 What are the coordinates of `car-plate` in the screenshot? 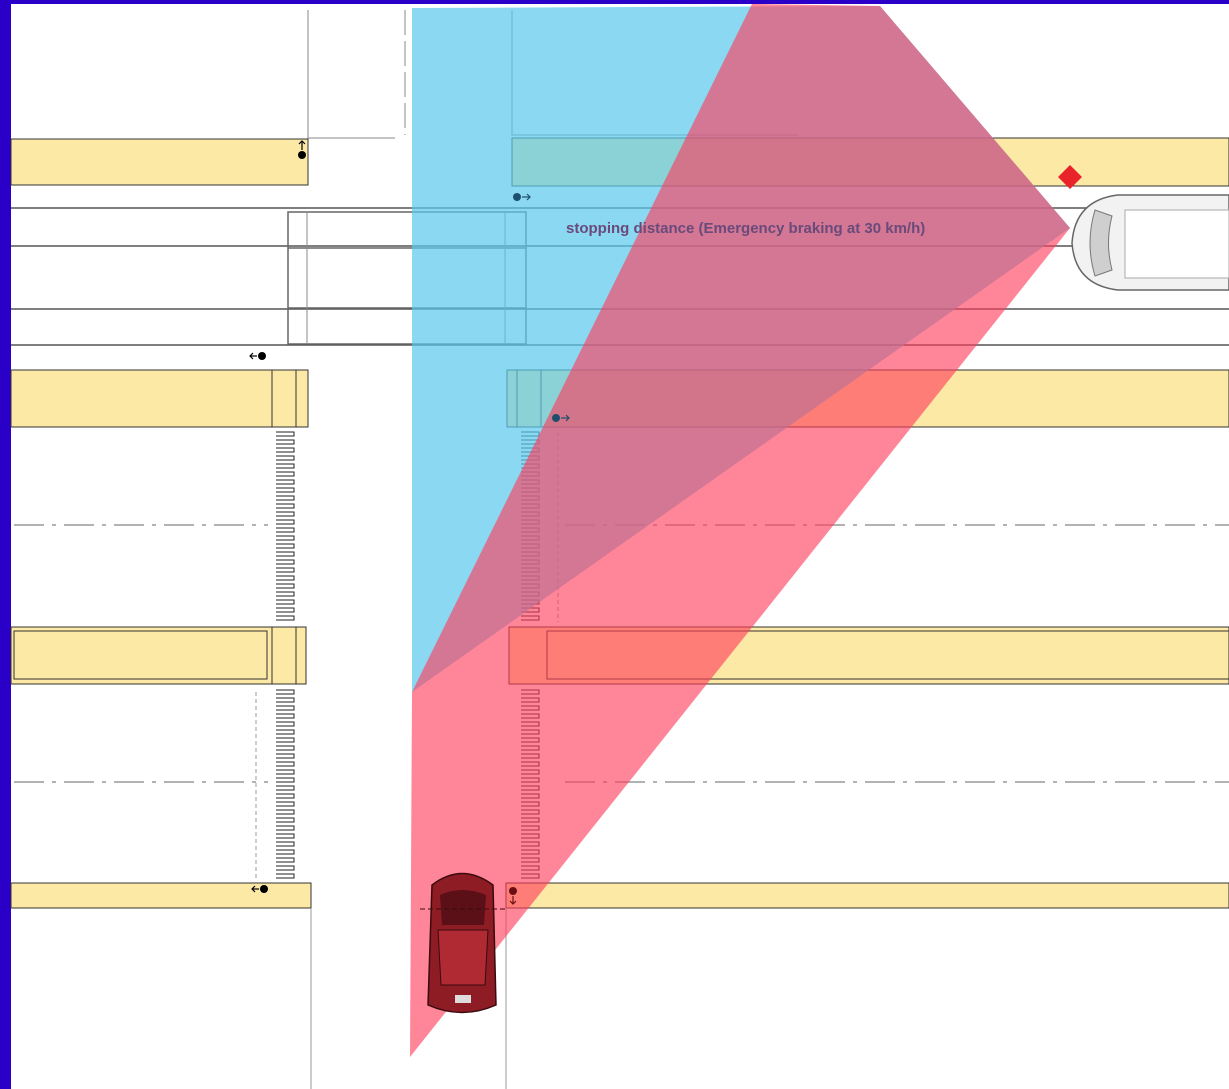 It's located at (463, 999).